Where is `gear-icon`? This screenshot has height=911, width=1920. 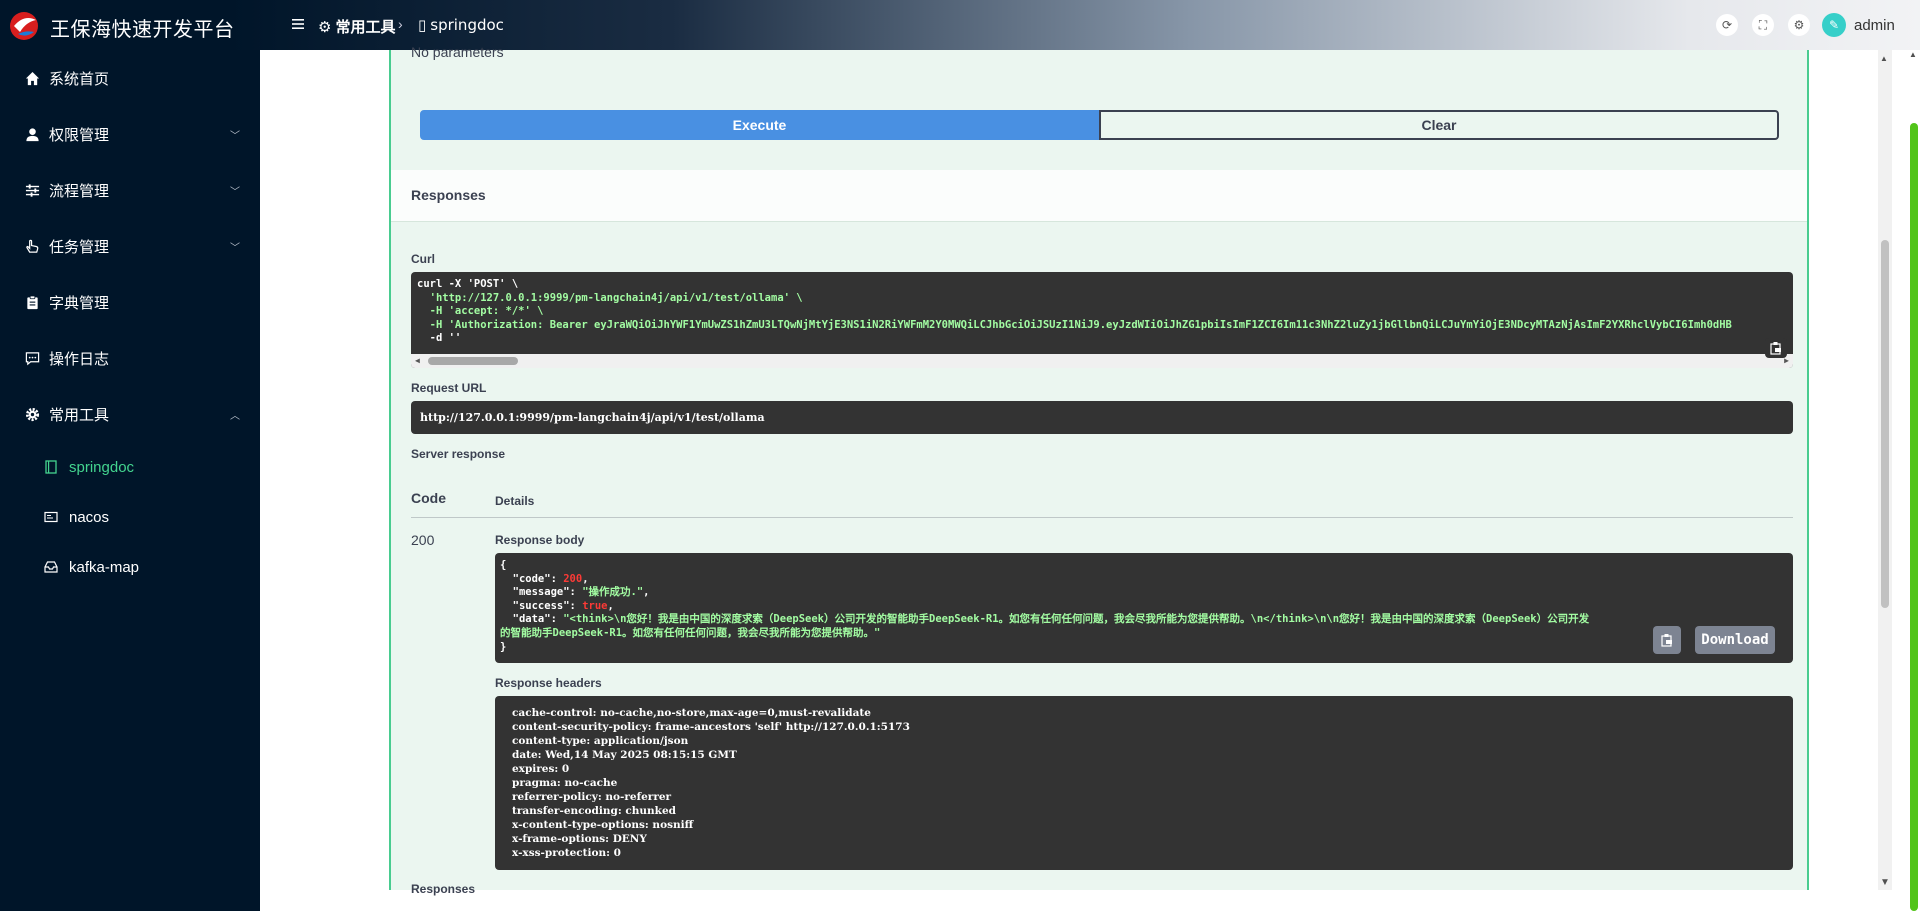 gear-icon is located at coordinates (32, 414).